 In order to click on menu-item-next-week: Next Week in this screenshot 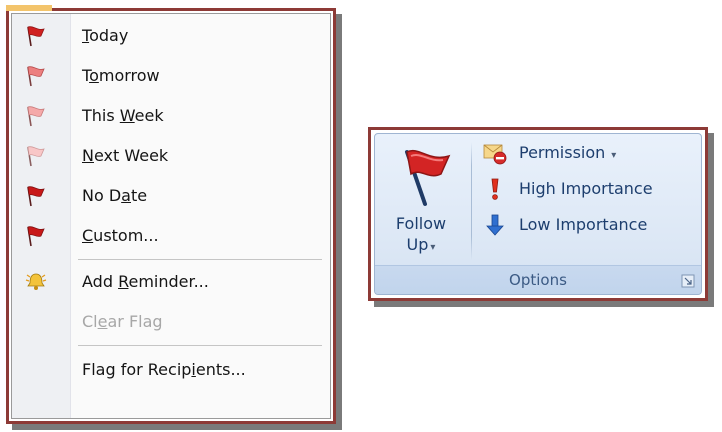, I will do `click(171, 156)`.